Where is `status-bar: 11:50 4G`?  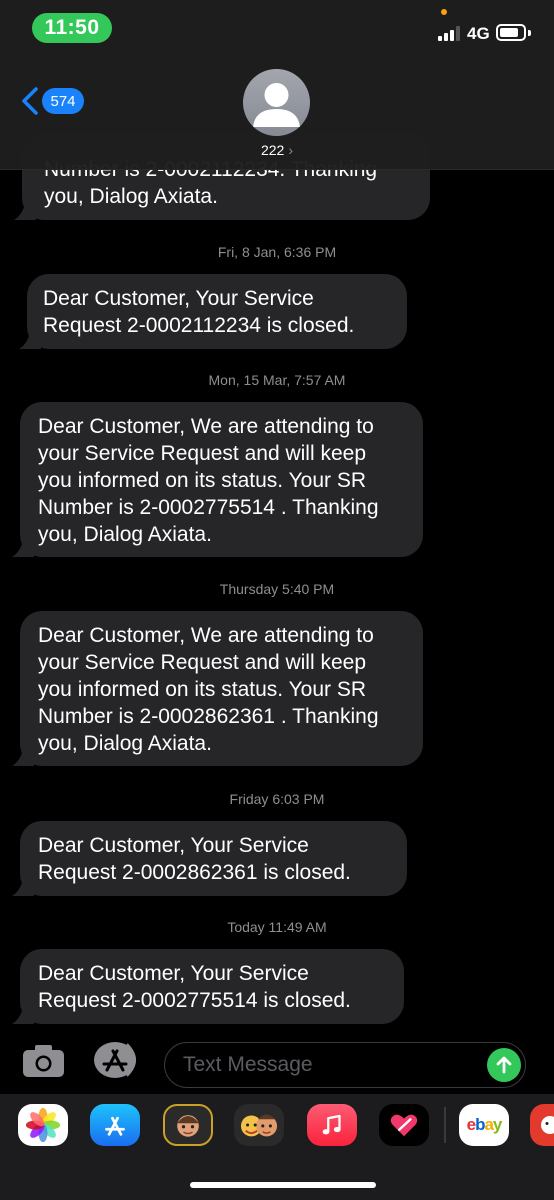
status-bar: 11:50 4G is located at coordinates (277, 28).